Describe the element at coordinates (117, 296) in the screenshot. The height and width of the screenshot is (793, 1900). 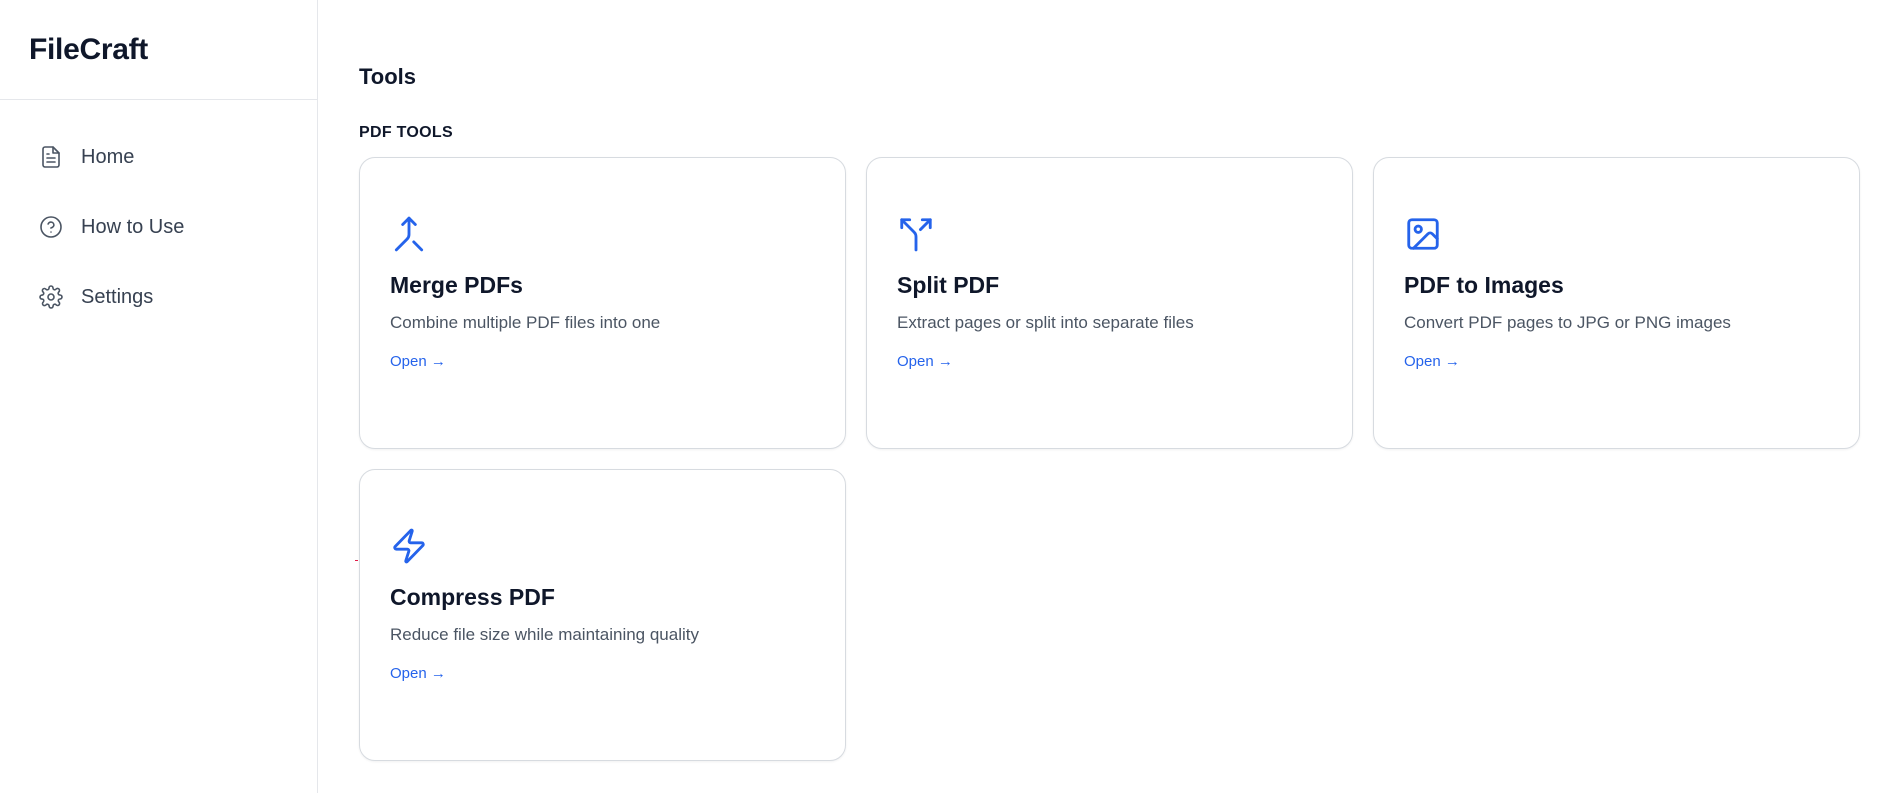
I see `sidebar-item-label: Settings` at that location.